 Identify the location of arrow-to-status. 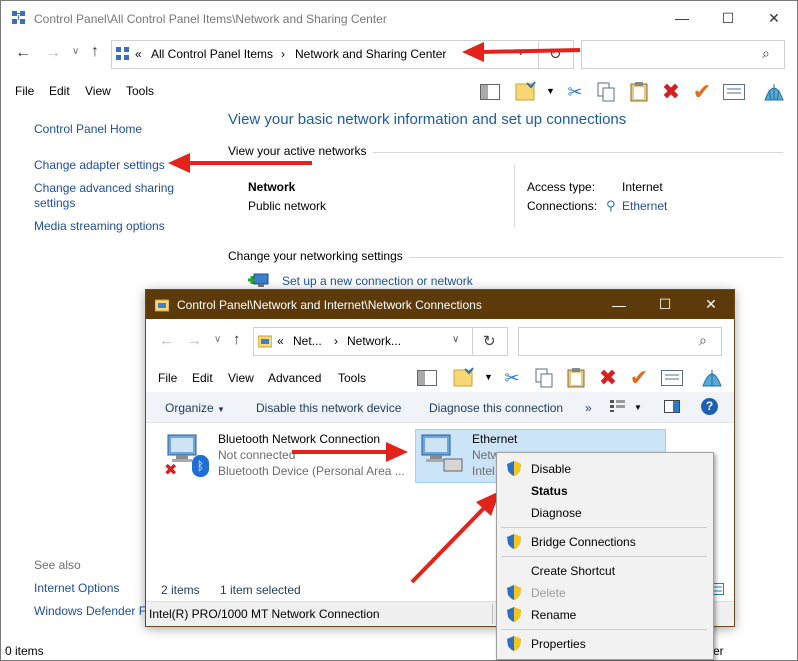
(455, 537).